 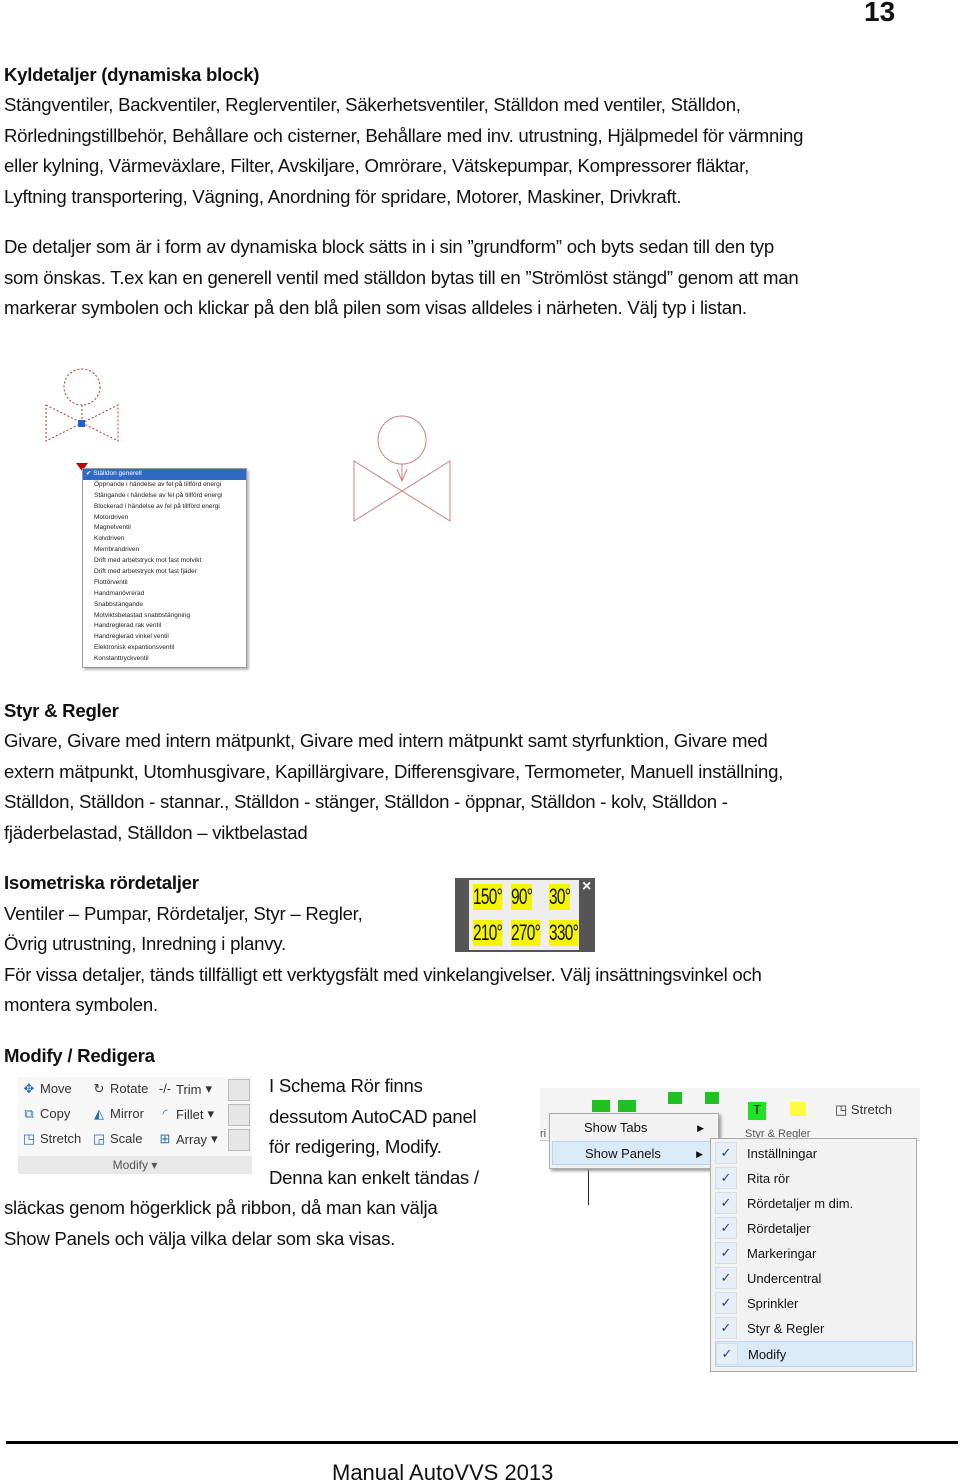 What do you see at coordinates (373, 1116) in the screenshot?
I see `text-line: dessutom AutoCAD panel` at bounding box center [373, 1116].